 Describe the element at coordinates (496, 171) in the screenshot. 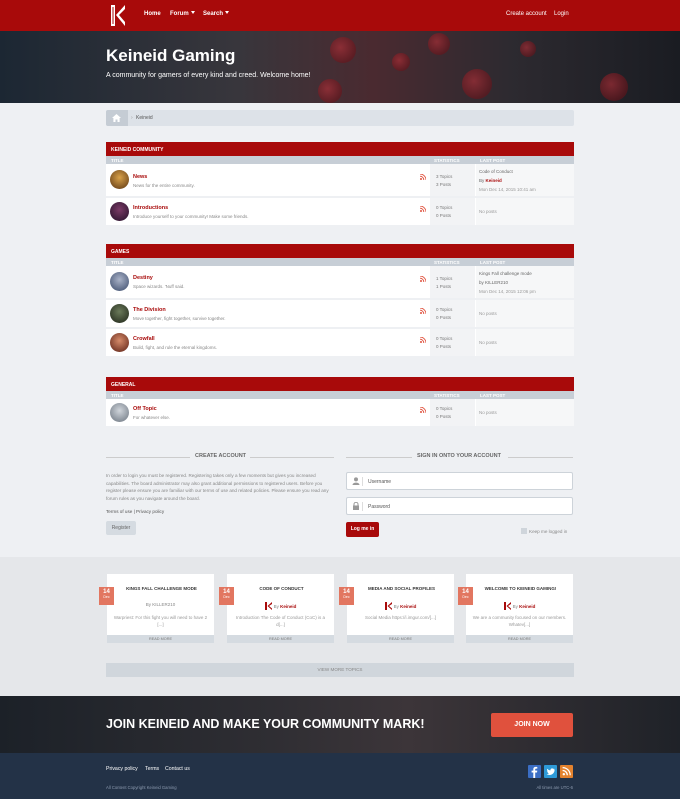

I see `last-post-title: Code of Conduct` at that location.